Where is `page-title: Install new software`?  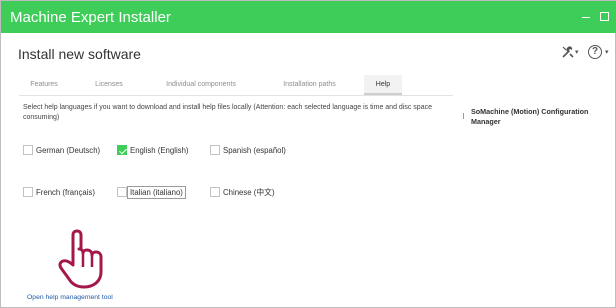 page-title: Install new software is located at coordinates (79, 54).